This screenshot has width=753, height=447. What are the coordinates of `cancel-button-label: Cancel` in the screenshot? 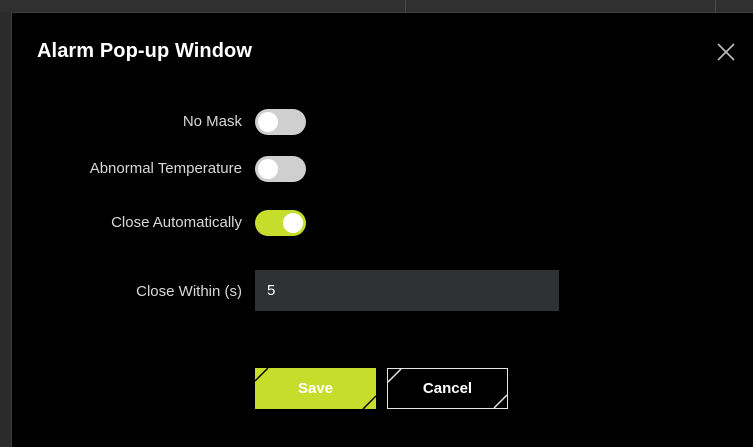 It's located at (447, 388).